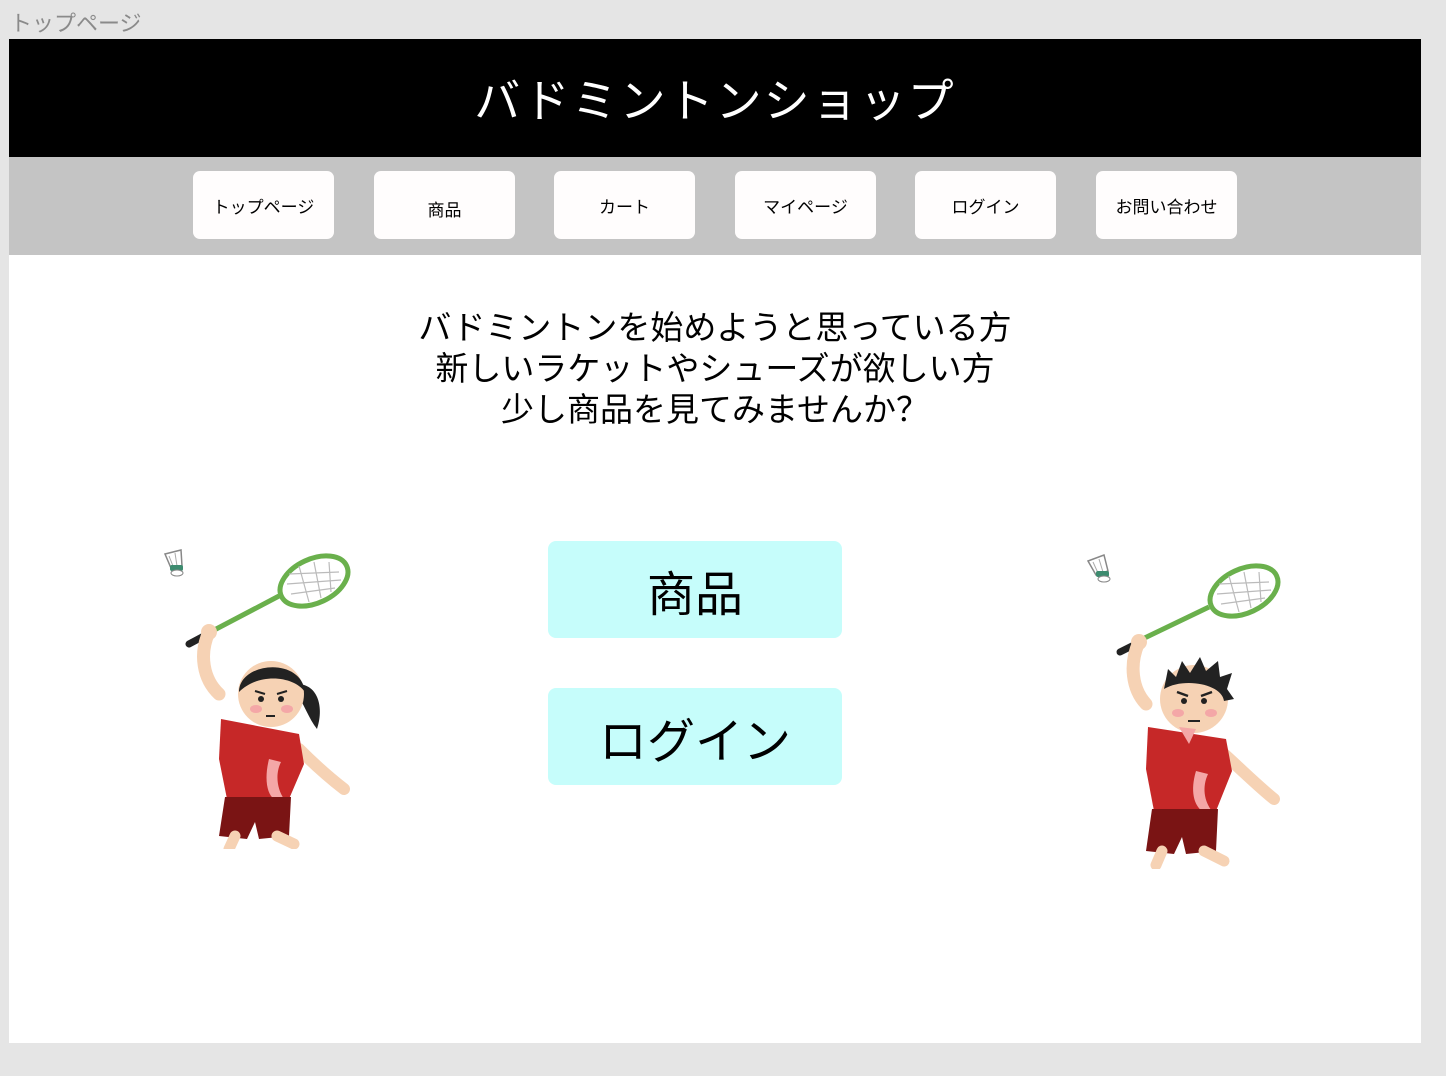  Describe the element at coordinates (1166, 207) in the screenshot. I see `nav-label: お問い合わせ` at that location.